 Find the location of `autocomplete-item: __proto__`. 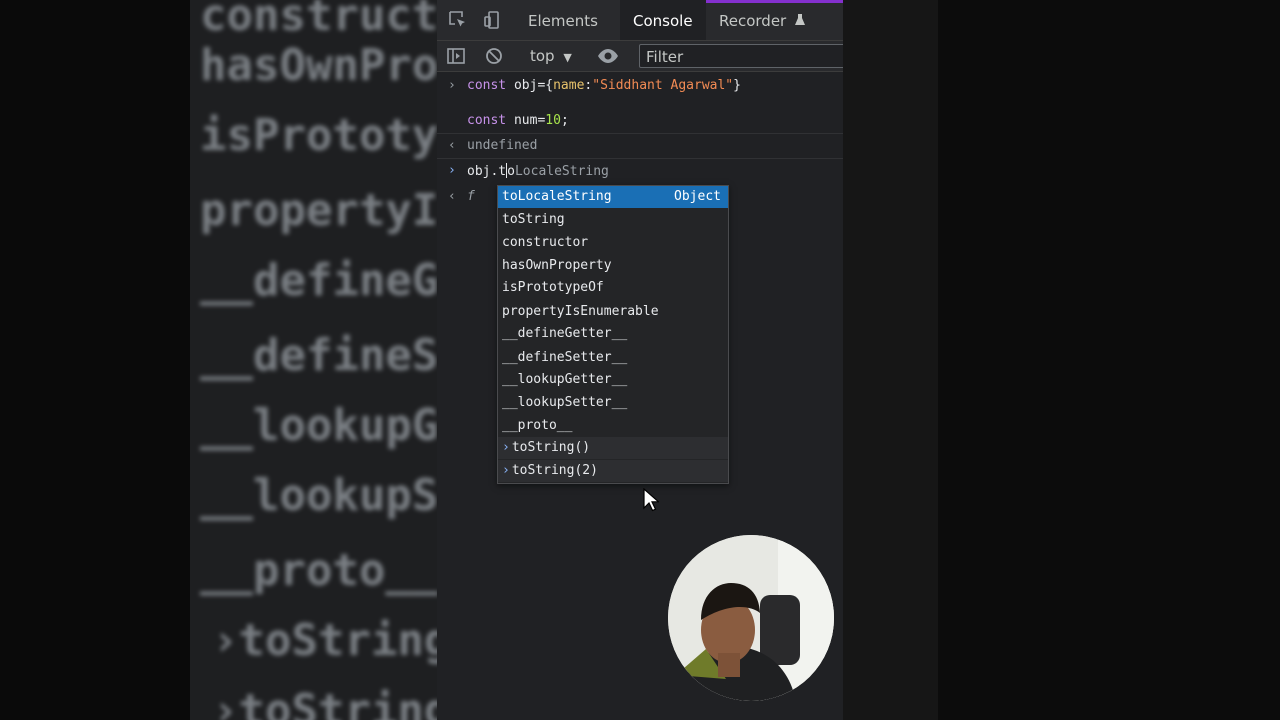

autocomplete-item: __proto__ is located at coordinates (613, 426).